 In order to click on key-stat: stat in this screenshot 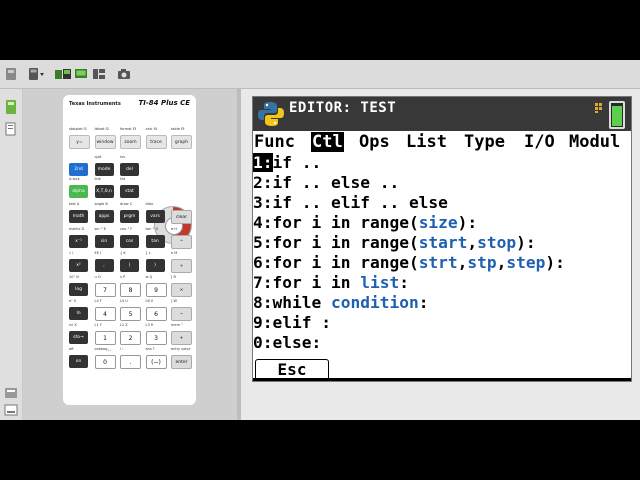, I will do `click(129, 191)`.